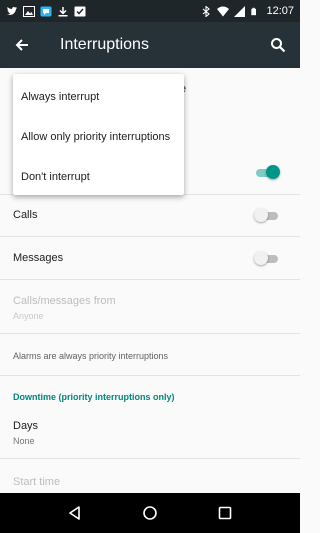 The width and height of the screenshot is (320, 533). I want to click on start-time-row: Start time, so click(150, 482).